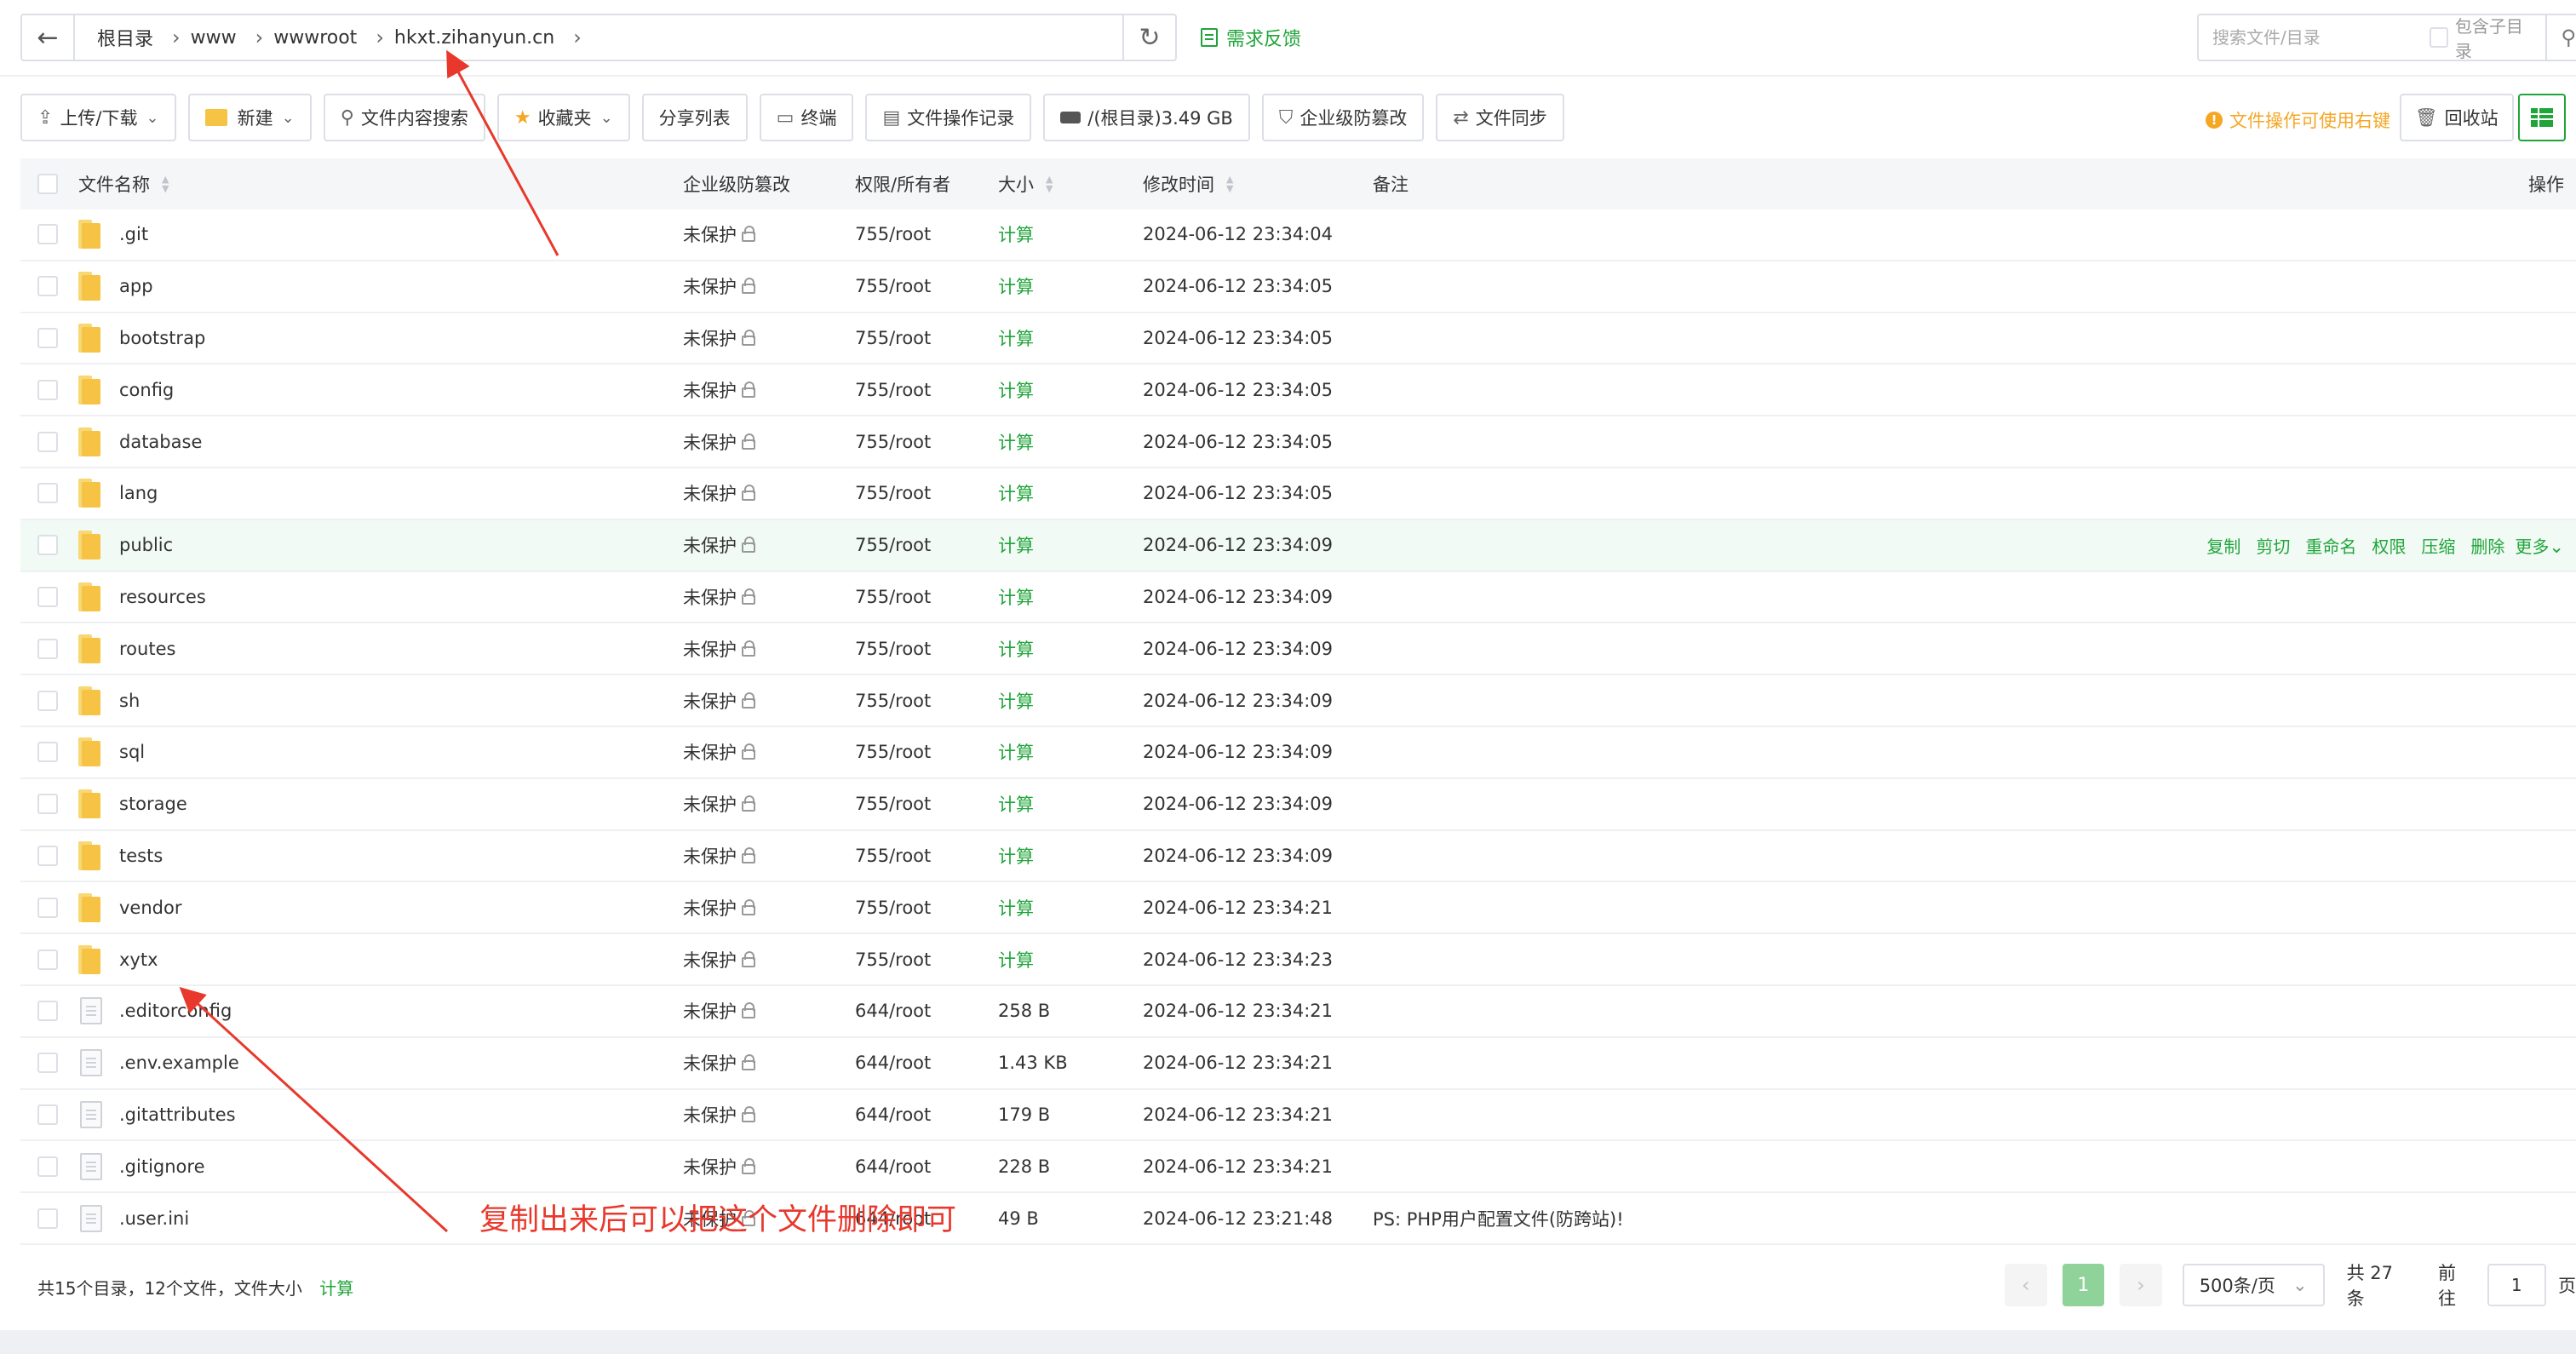  I want to click on row-action-link: 重命名, so click(2330, 546).